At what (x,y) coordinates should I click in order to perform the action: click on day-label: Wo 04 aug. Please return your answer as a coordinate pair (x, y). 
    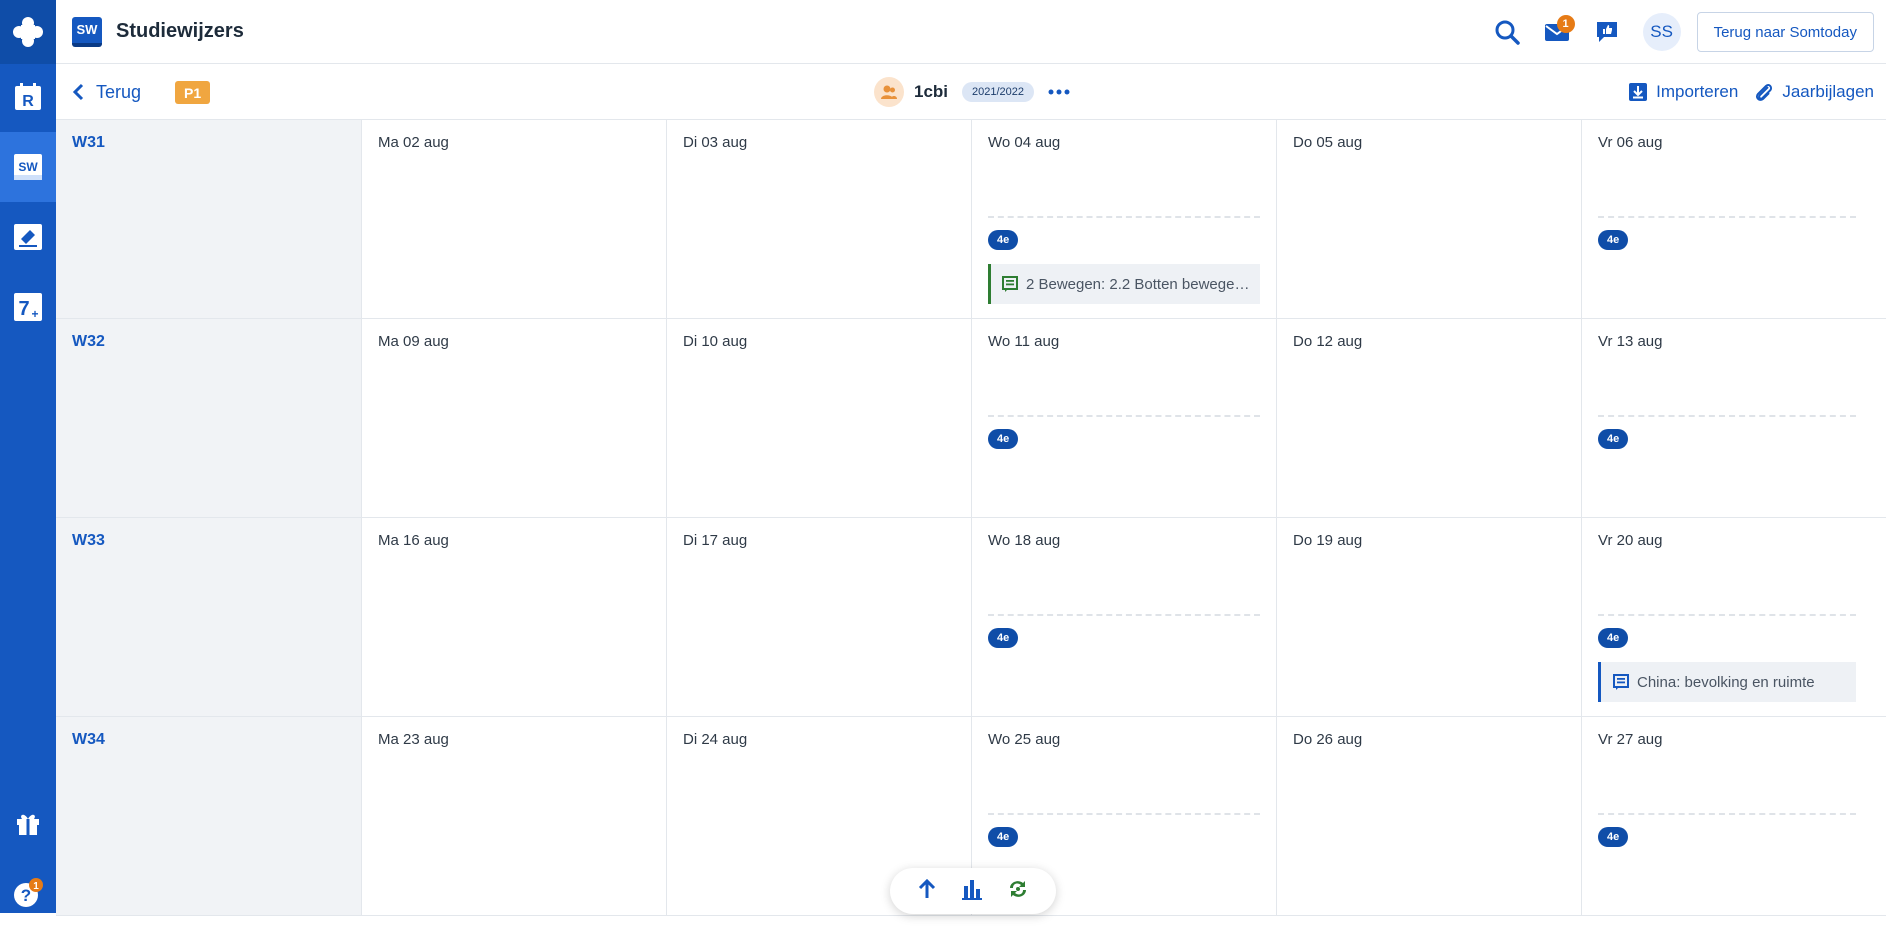
    Looking at the image, I should click on (1024, 142).